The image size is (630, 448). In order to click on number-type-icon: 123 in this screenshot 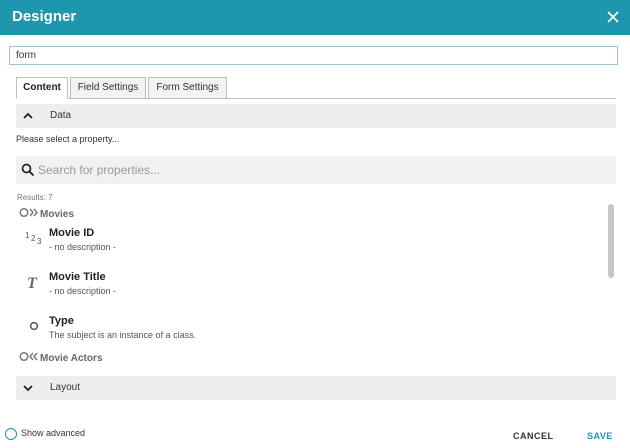, I will do `click(34, 238)`.